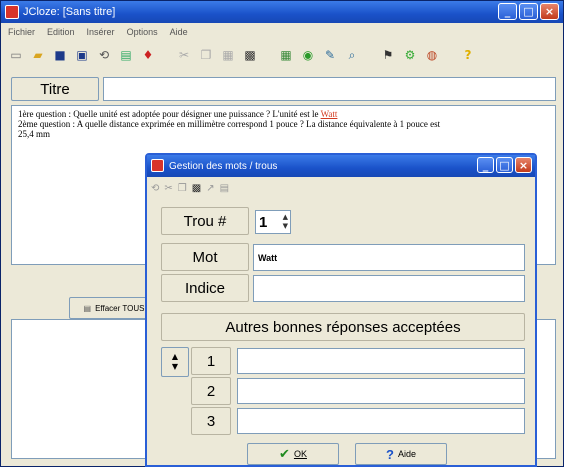  I want to click on toolbar: ▭ ▰ ■ ▣ ⟲ ▤ ♦ ✂ ❐ ▦ ▩ ▦ ◉ ✎ ⌕ ⚑ ⚙ ◍ ?, so click(282, 55).